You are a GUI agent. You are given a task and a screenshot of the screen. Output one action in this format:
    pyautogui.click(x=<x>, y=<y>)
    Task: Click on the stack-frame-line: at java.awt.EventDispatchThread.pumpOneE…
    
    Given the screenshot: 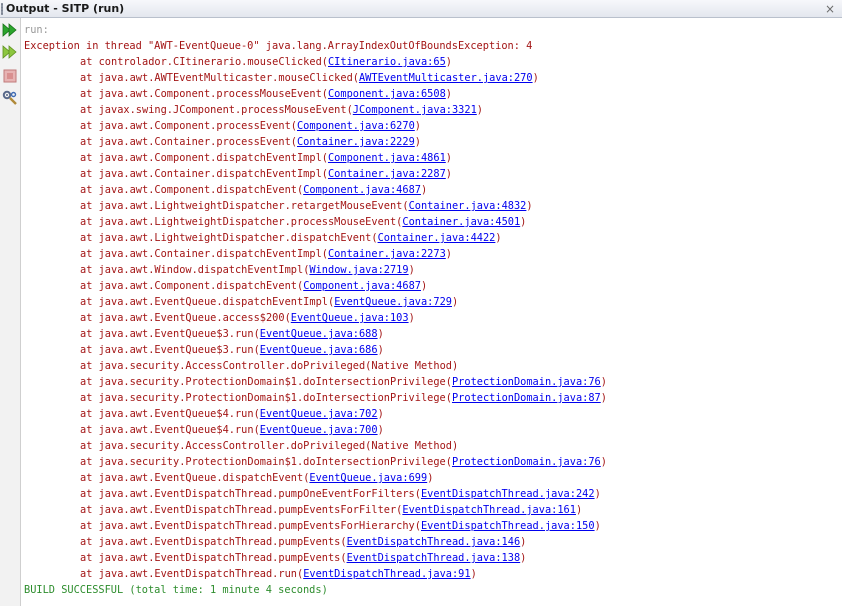 What is the action you would take?
    pyautogui.click(x=340, y=494)
    